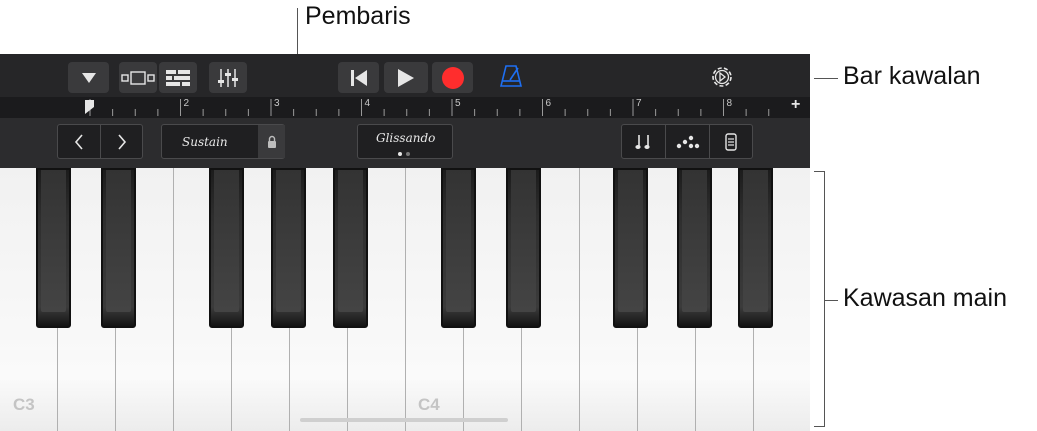 This screenshot has height=431, width=1037. I want to click on tracks-icon, so click(178, 77).